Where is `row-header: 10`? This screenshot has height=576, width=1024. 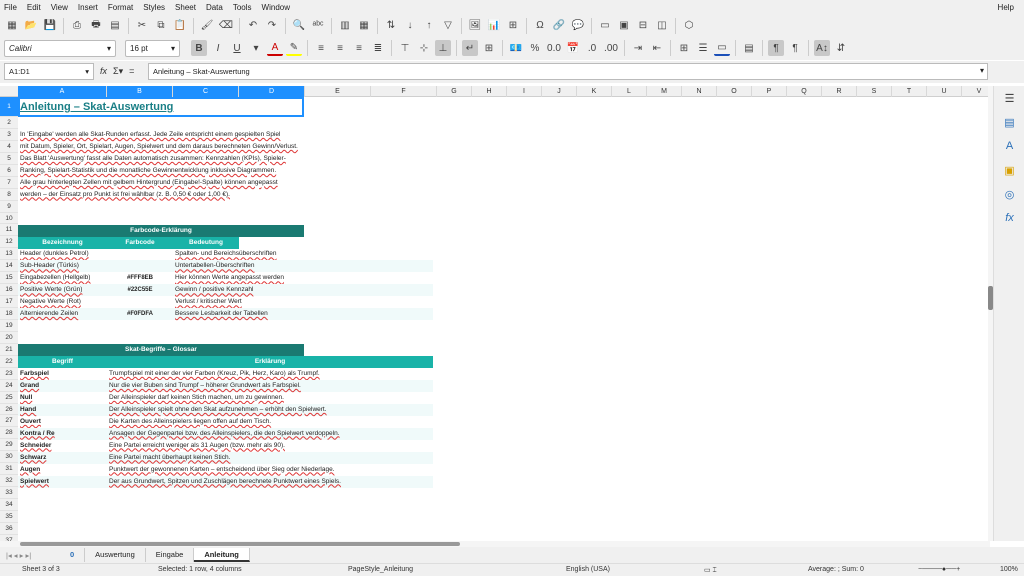
row-header: 10 is located at coordinates (9, 219).